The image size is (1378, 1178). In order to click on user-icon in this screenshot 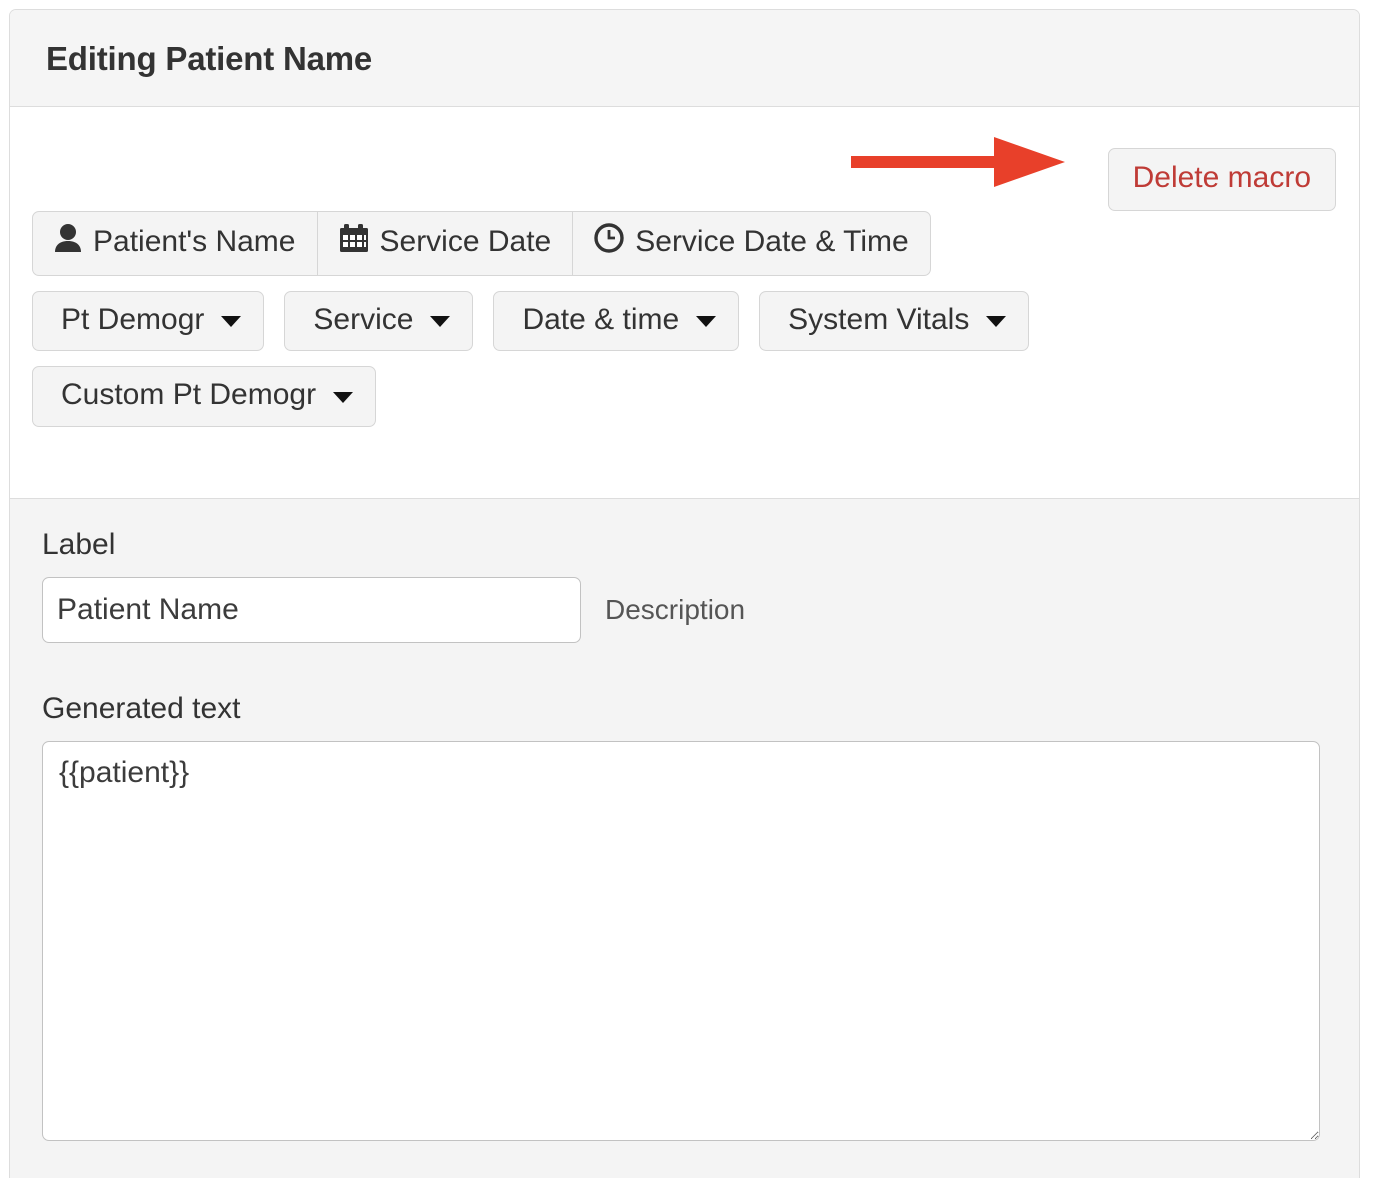, I will do `click(68, 242)`.